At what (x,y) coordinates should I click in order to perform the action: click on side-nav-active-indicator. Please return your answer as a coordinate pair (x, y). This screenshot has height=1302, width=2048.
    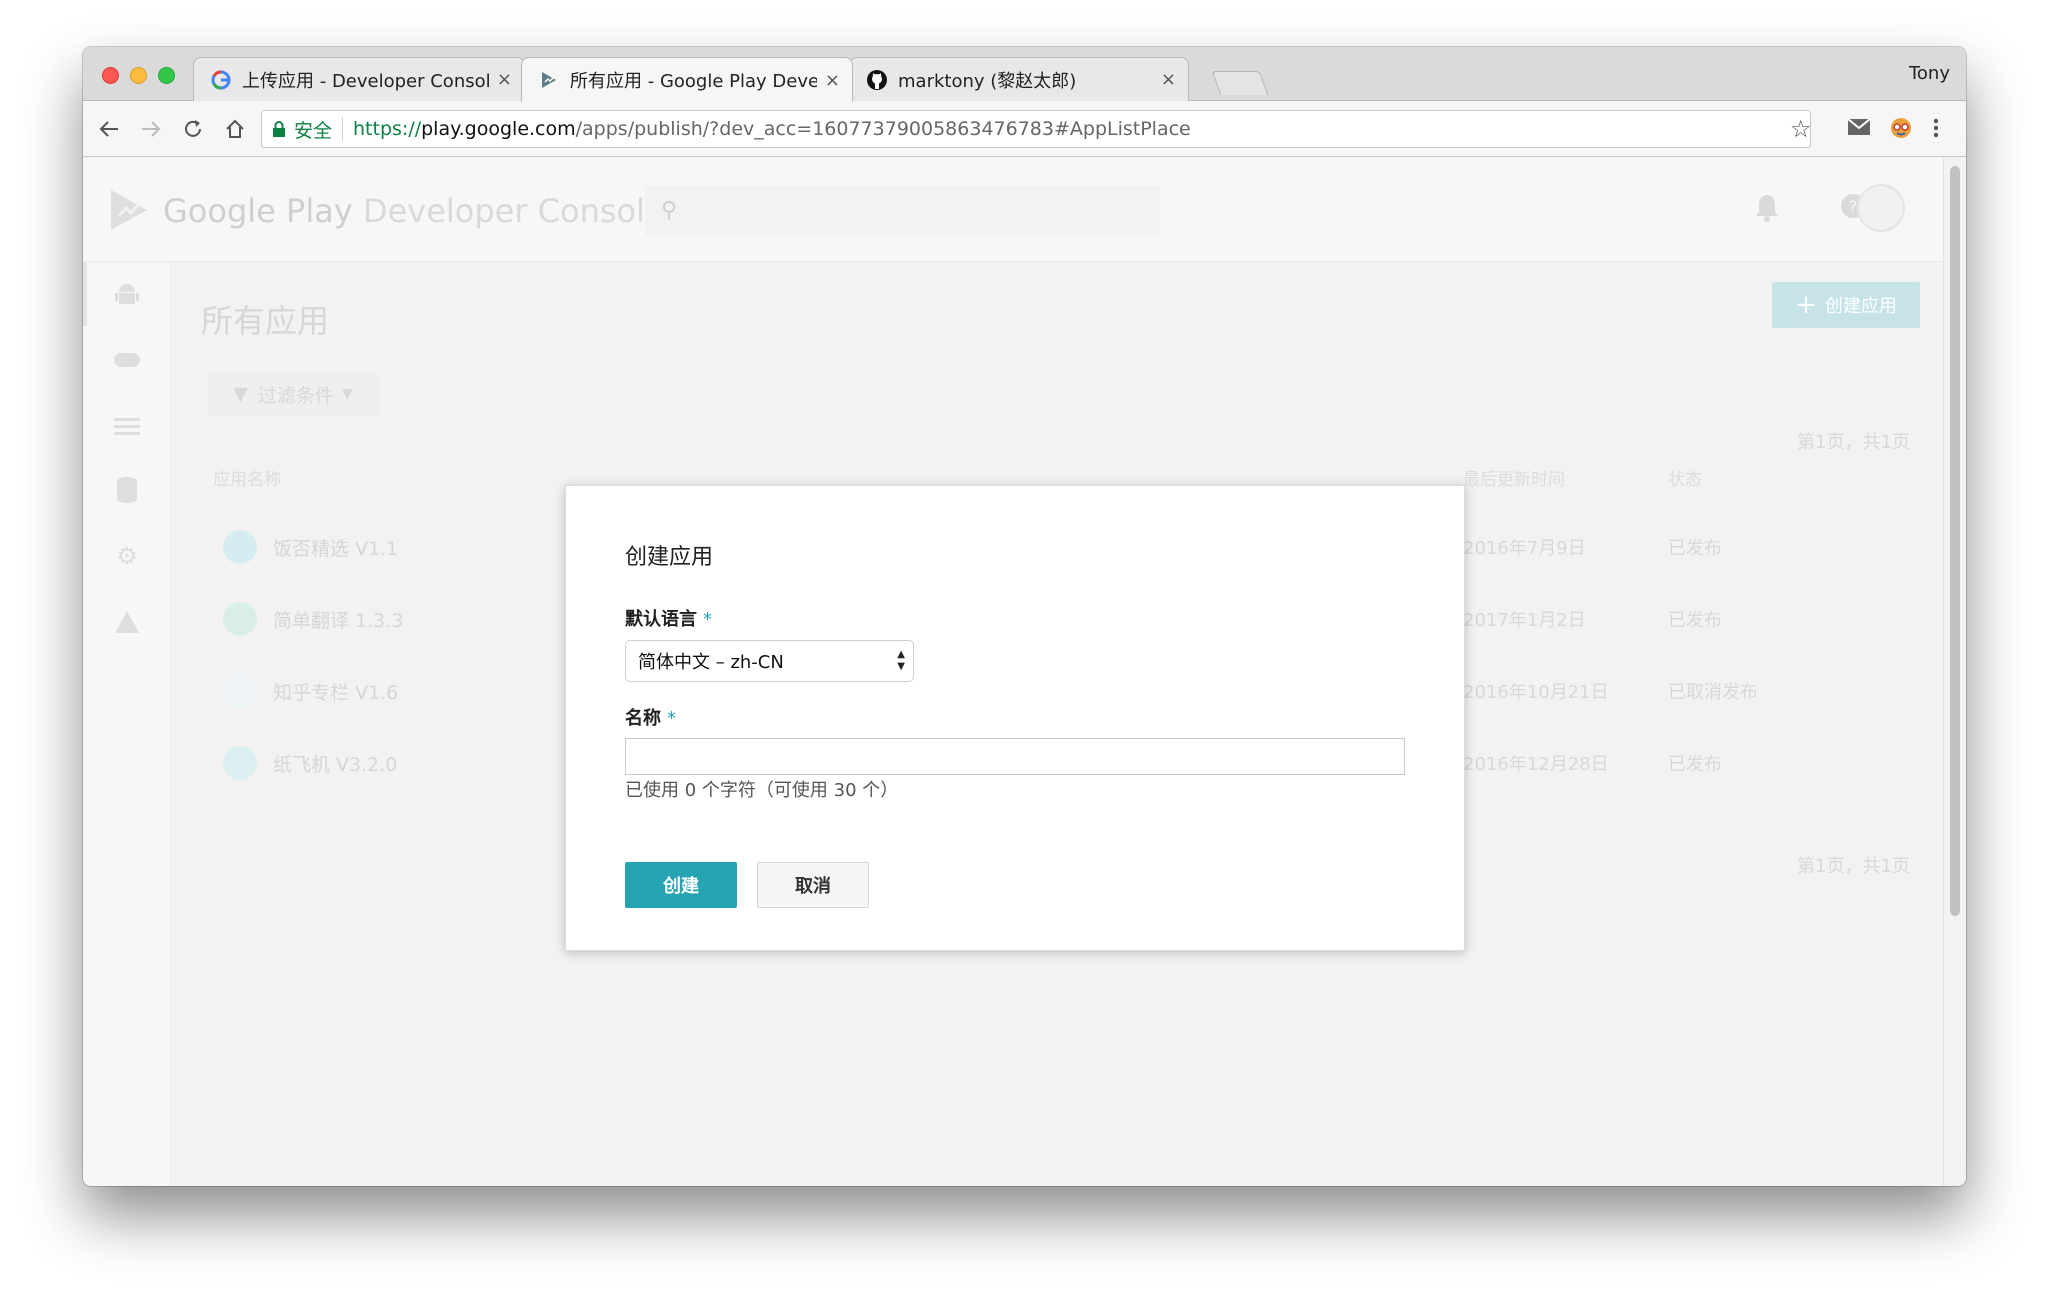
    Looking at the image, I should click on (85, 294).